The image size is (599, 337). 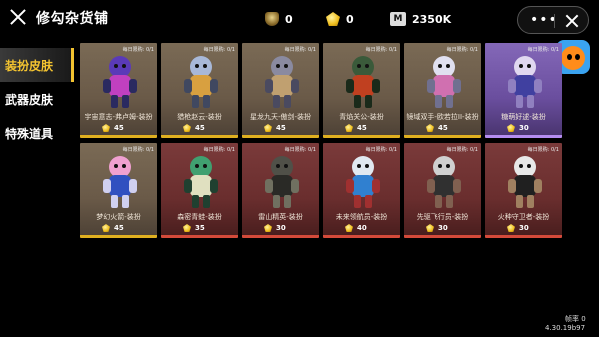 I want to click on product-name: 未来领航员-装扮, so click(x=361, y=217).